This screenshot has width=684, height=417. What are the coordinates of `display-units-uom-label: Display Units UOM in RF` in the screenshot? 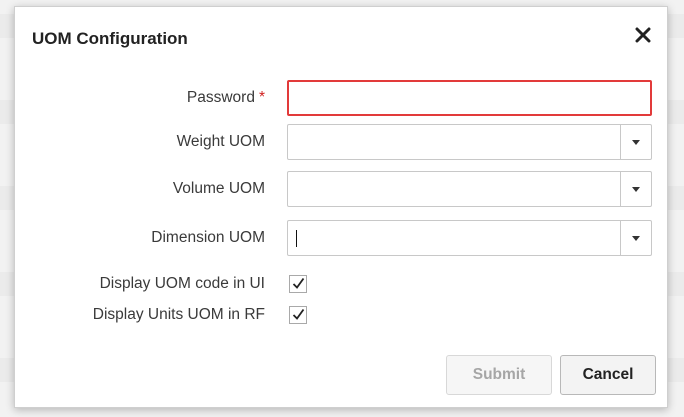 It's located at (178, 314).